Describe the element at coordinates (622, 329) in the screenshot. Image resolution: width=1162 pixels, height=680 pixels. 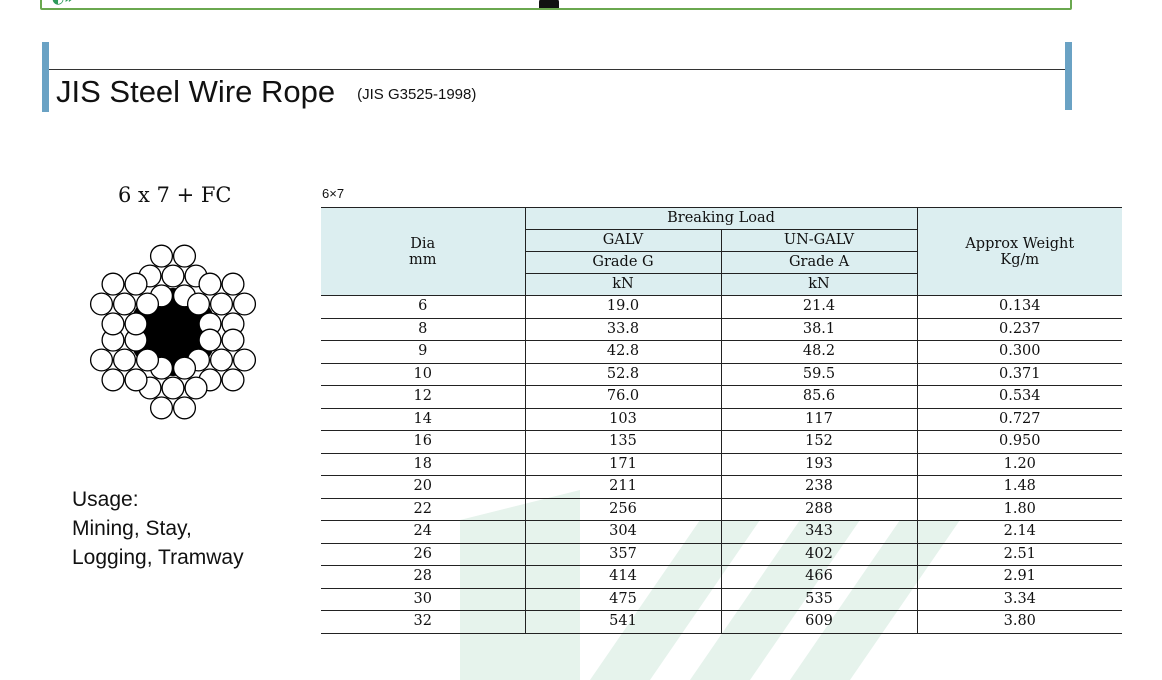
I see `cell-galv: 33.8` at that location.